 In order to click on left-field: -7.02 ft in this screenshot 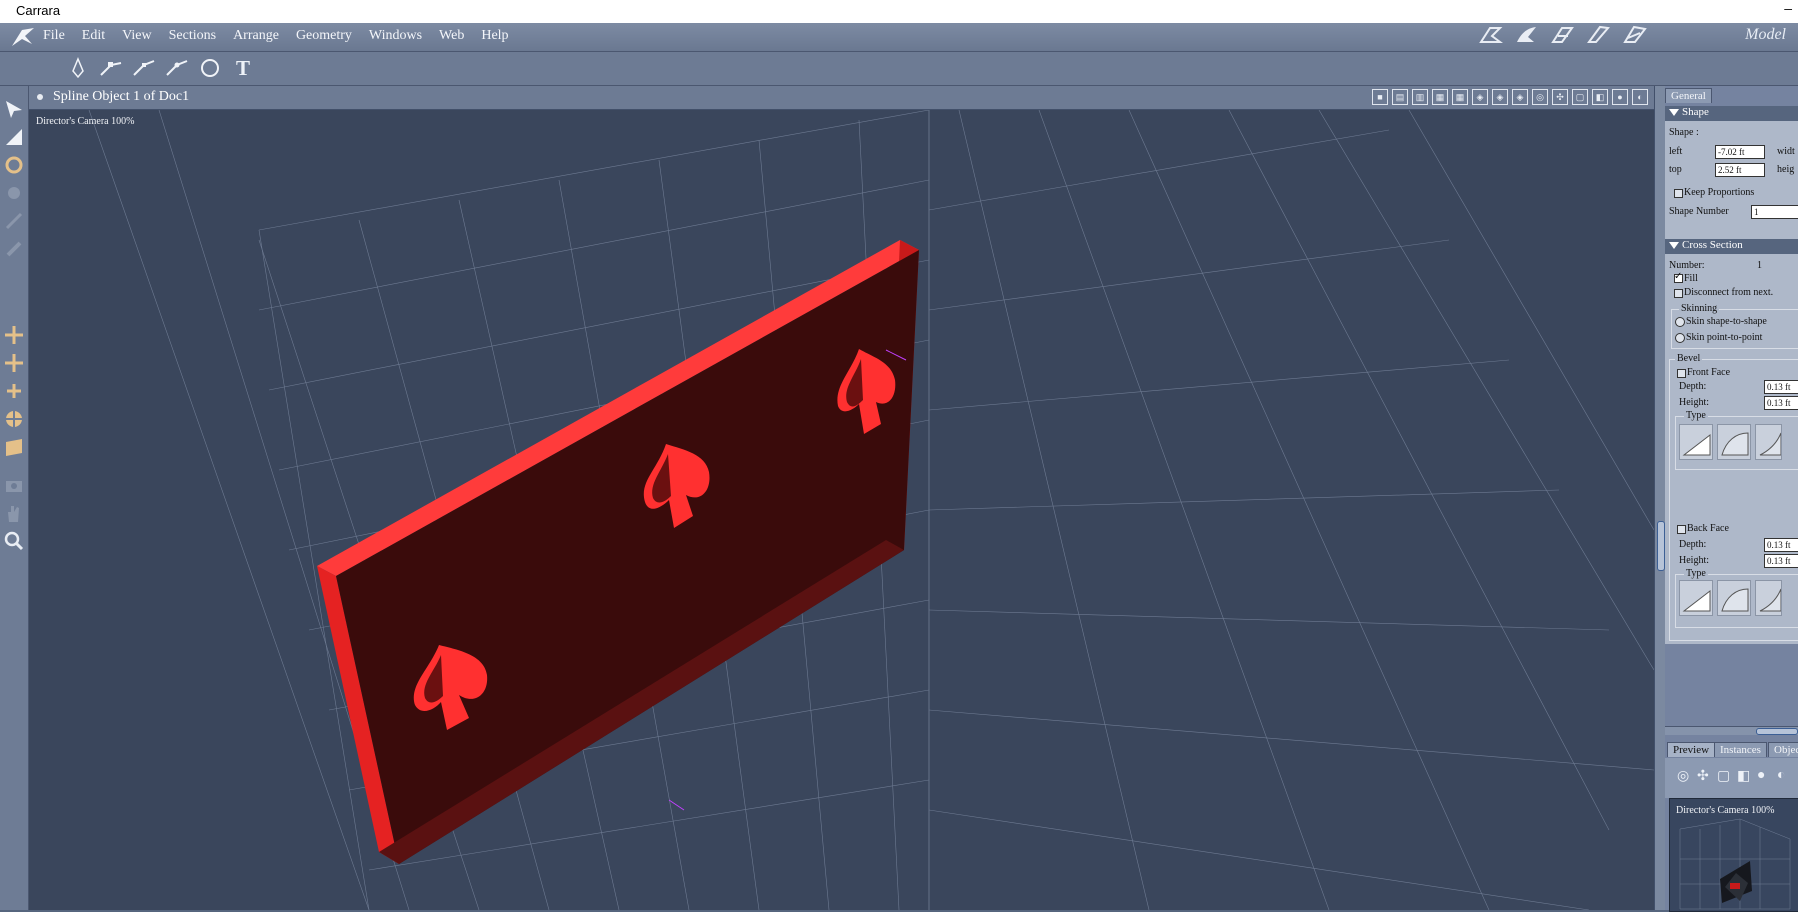, I will do `click(1740, 152)`.